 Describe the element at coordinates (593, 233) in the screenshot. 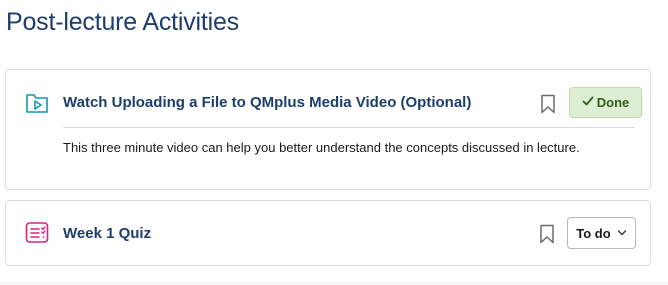

I see `todo-label: To do` at that location.